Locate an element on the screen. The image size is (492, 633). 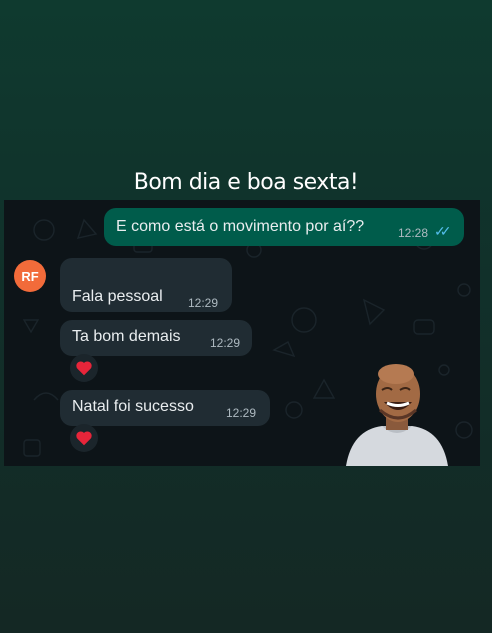
avatar: RF is located at coordinates (30, 276).